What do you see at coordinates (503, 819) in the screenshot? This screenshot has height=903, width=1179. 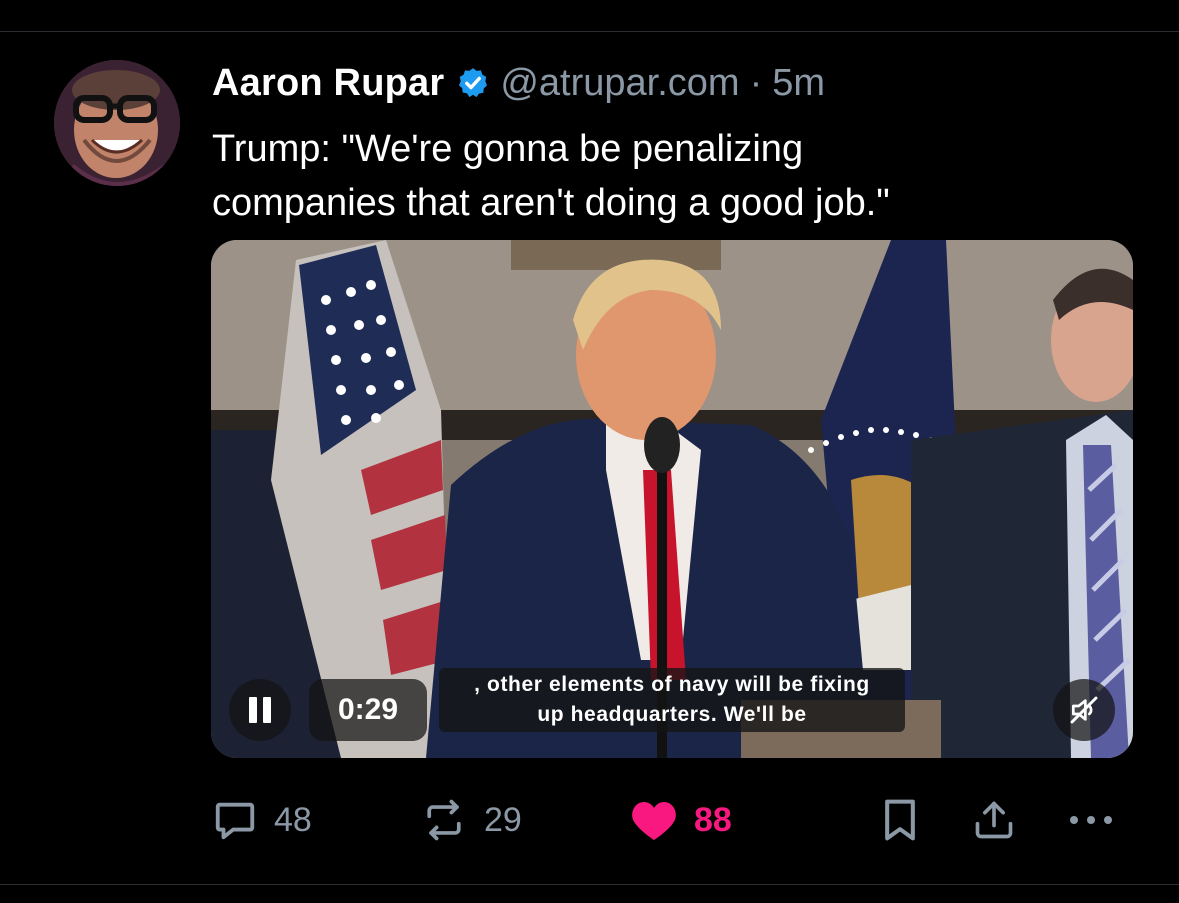 I see `repost-count: 29` at bounding box center [503, 819].